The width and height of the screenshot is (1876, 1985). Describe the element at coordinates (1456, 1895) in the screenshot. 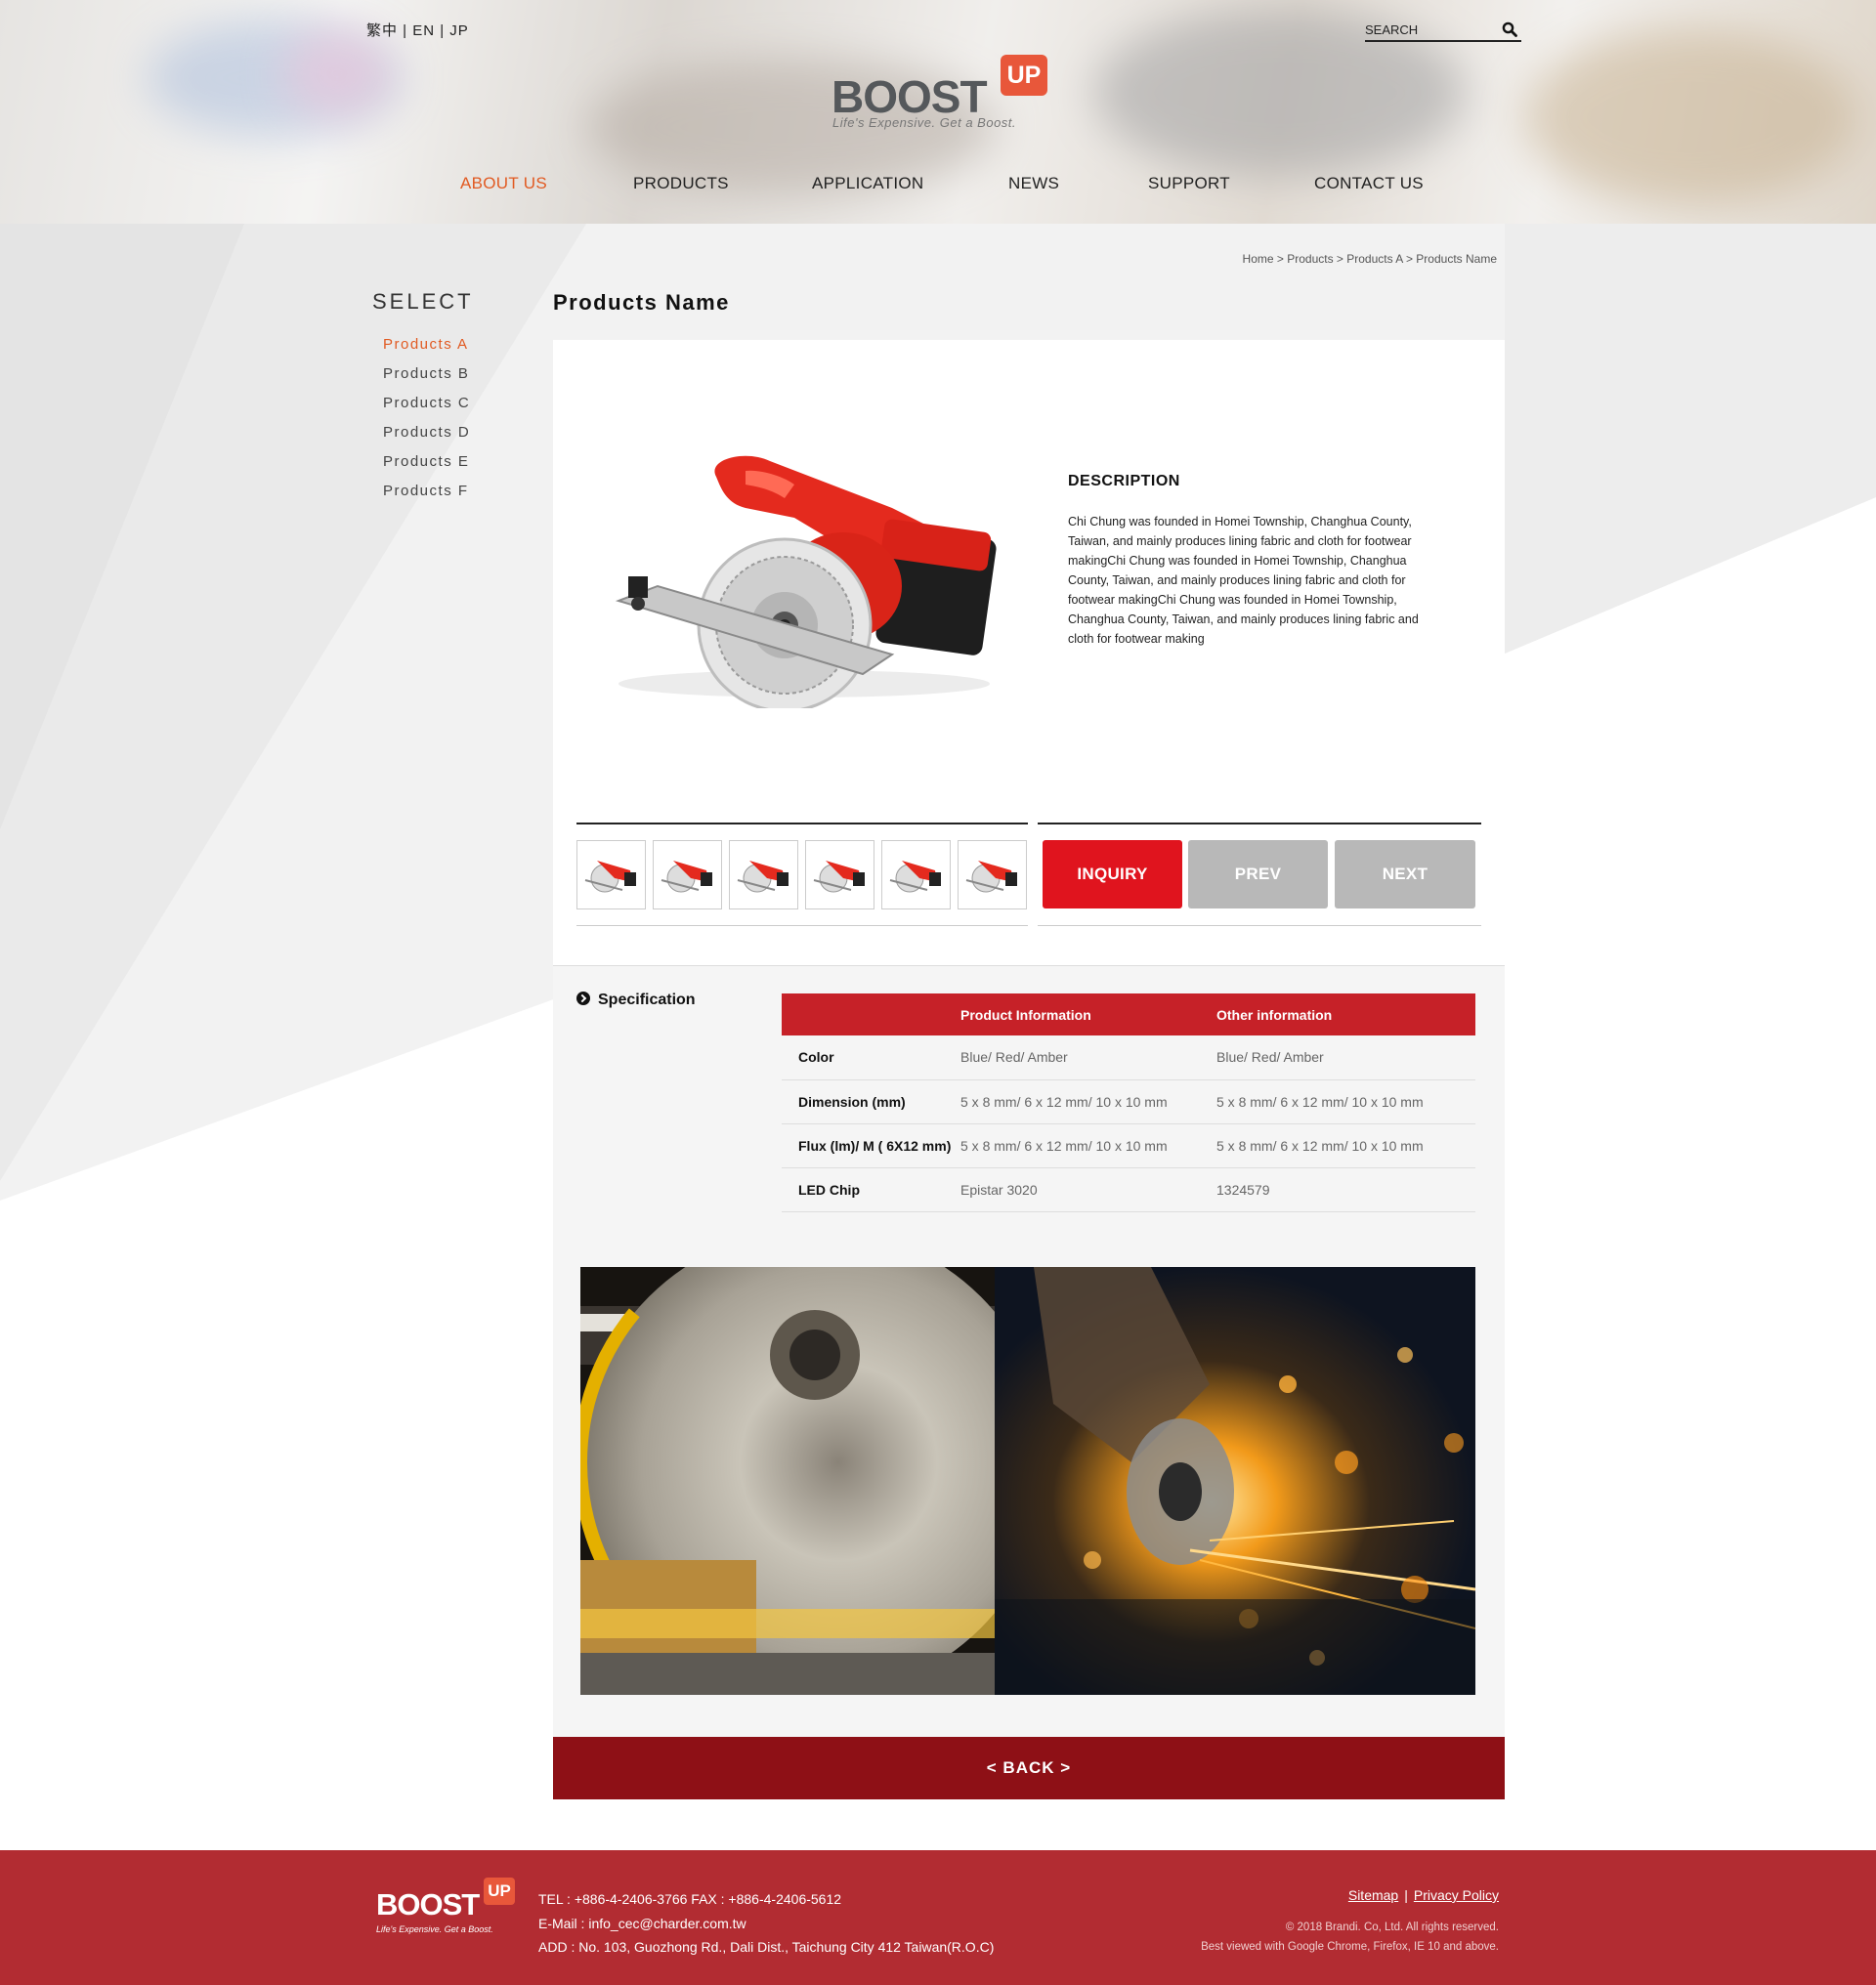

I see `privacy-policy-link: Privacy Policy` at that location.